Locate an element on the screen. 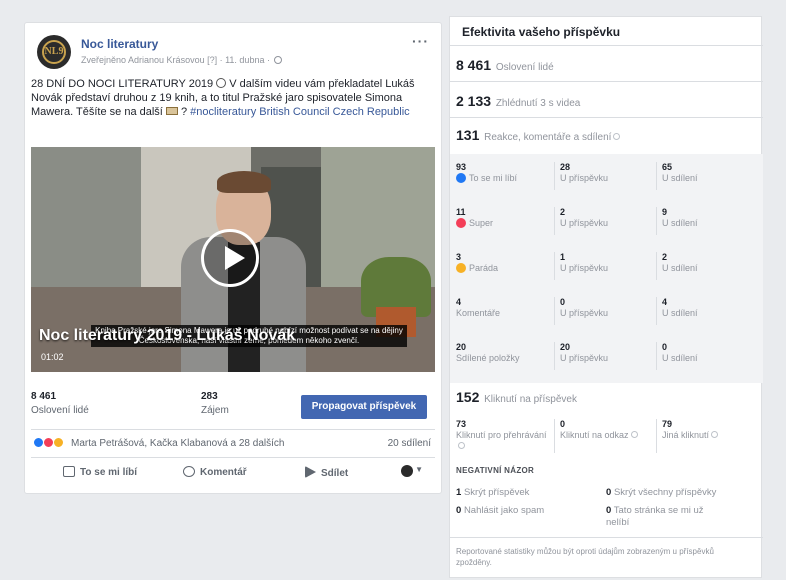 Image resolution: width=786 pixels, height=580 pixels. negative-hide-all: 0 Skrýt všechny příspěvky is located at coordinates (661, 493).